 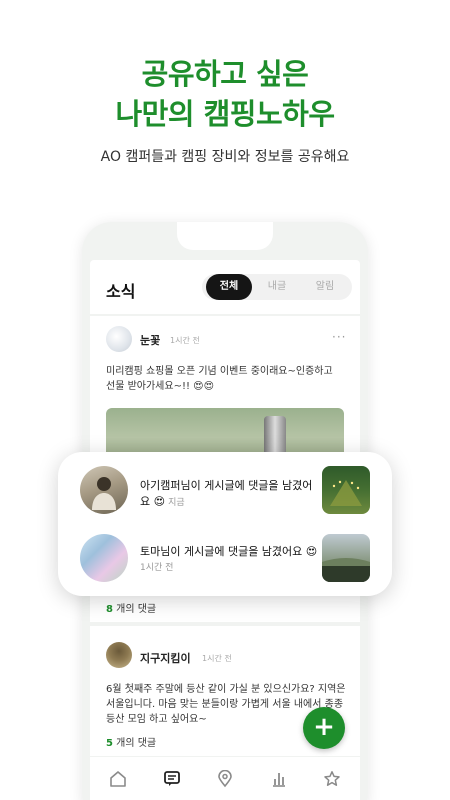 I want to click on tab-my-posts: 내글, so click(x=277, y=287).